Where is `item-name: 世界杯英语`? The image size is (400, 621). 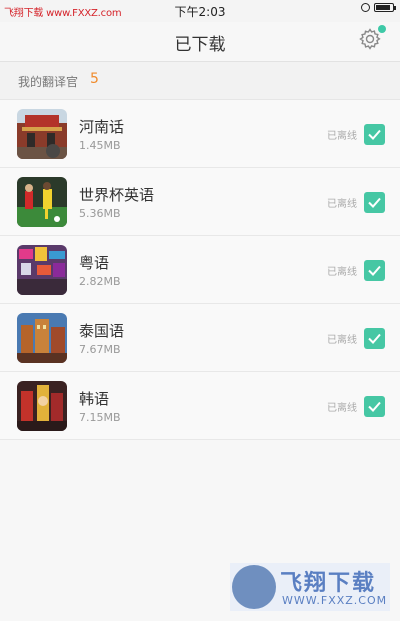 item-name: 世界杯英语 is located at coordinates (117, 195).